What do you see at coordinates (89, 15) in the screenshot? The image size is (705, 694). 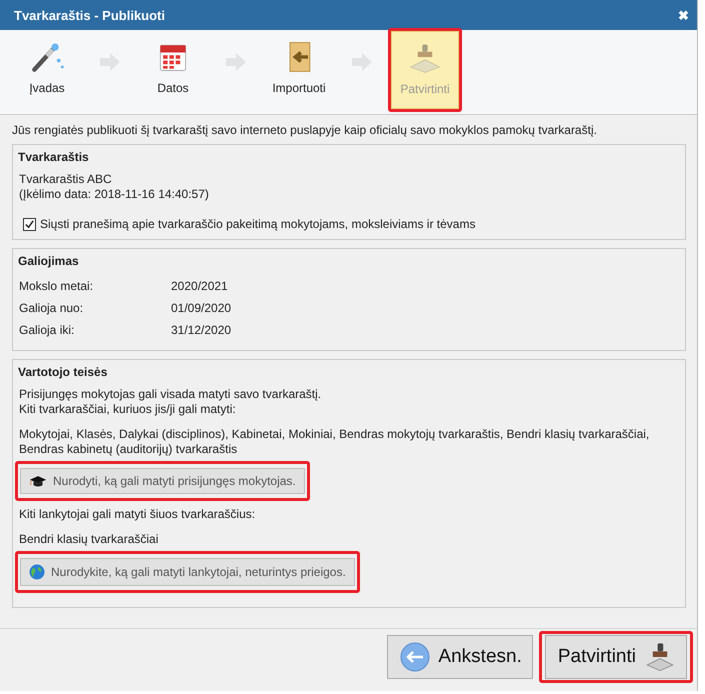 I see `window-title: Tvarkaraštis - Publikuoti` at bounding box center [89, 15].